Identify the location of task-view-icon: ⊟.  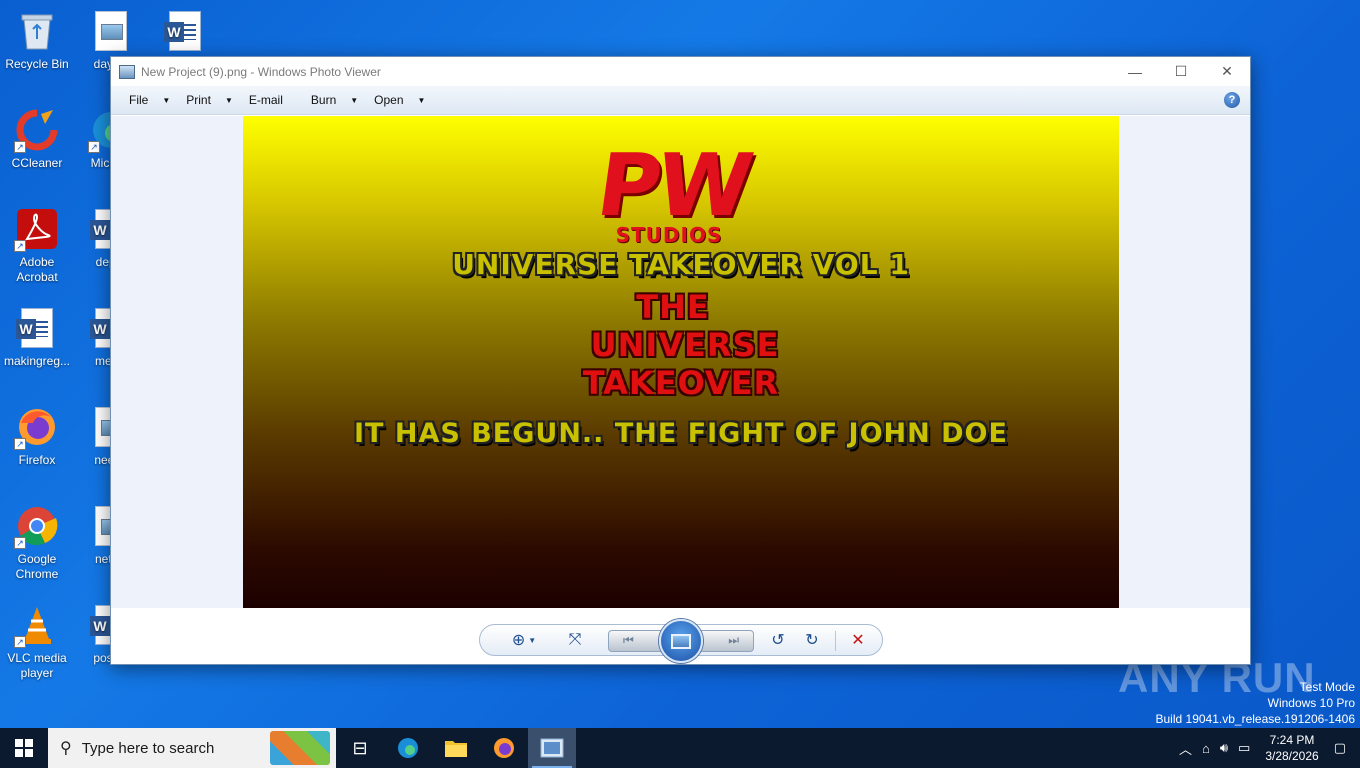
(360, 747).